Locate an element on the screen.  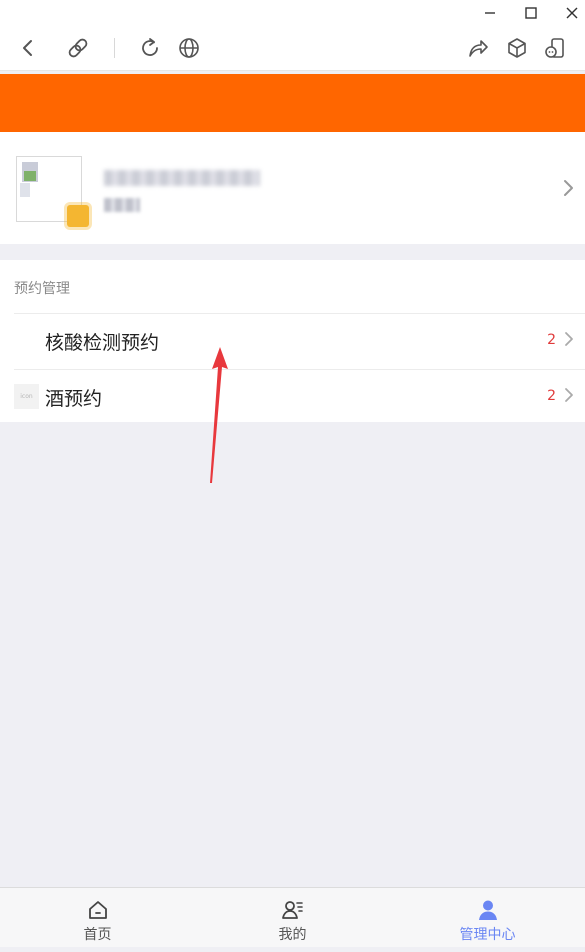
share-button is located at coordinates (478, 48).